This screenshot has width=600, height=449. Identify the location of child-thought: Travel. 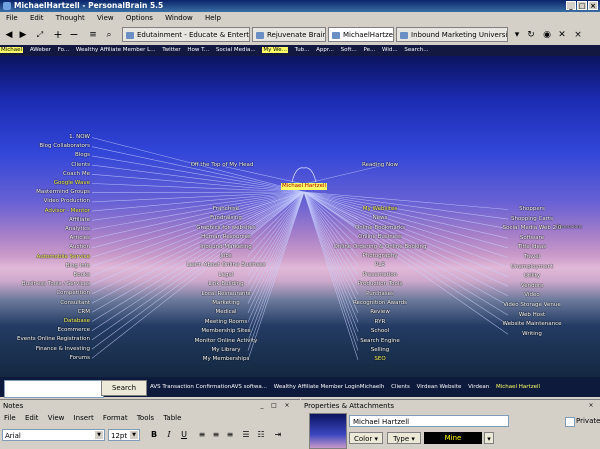
(532, 257).